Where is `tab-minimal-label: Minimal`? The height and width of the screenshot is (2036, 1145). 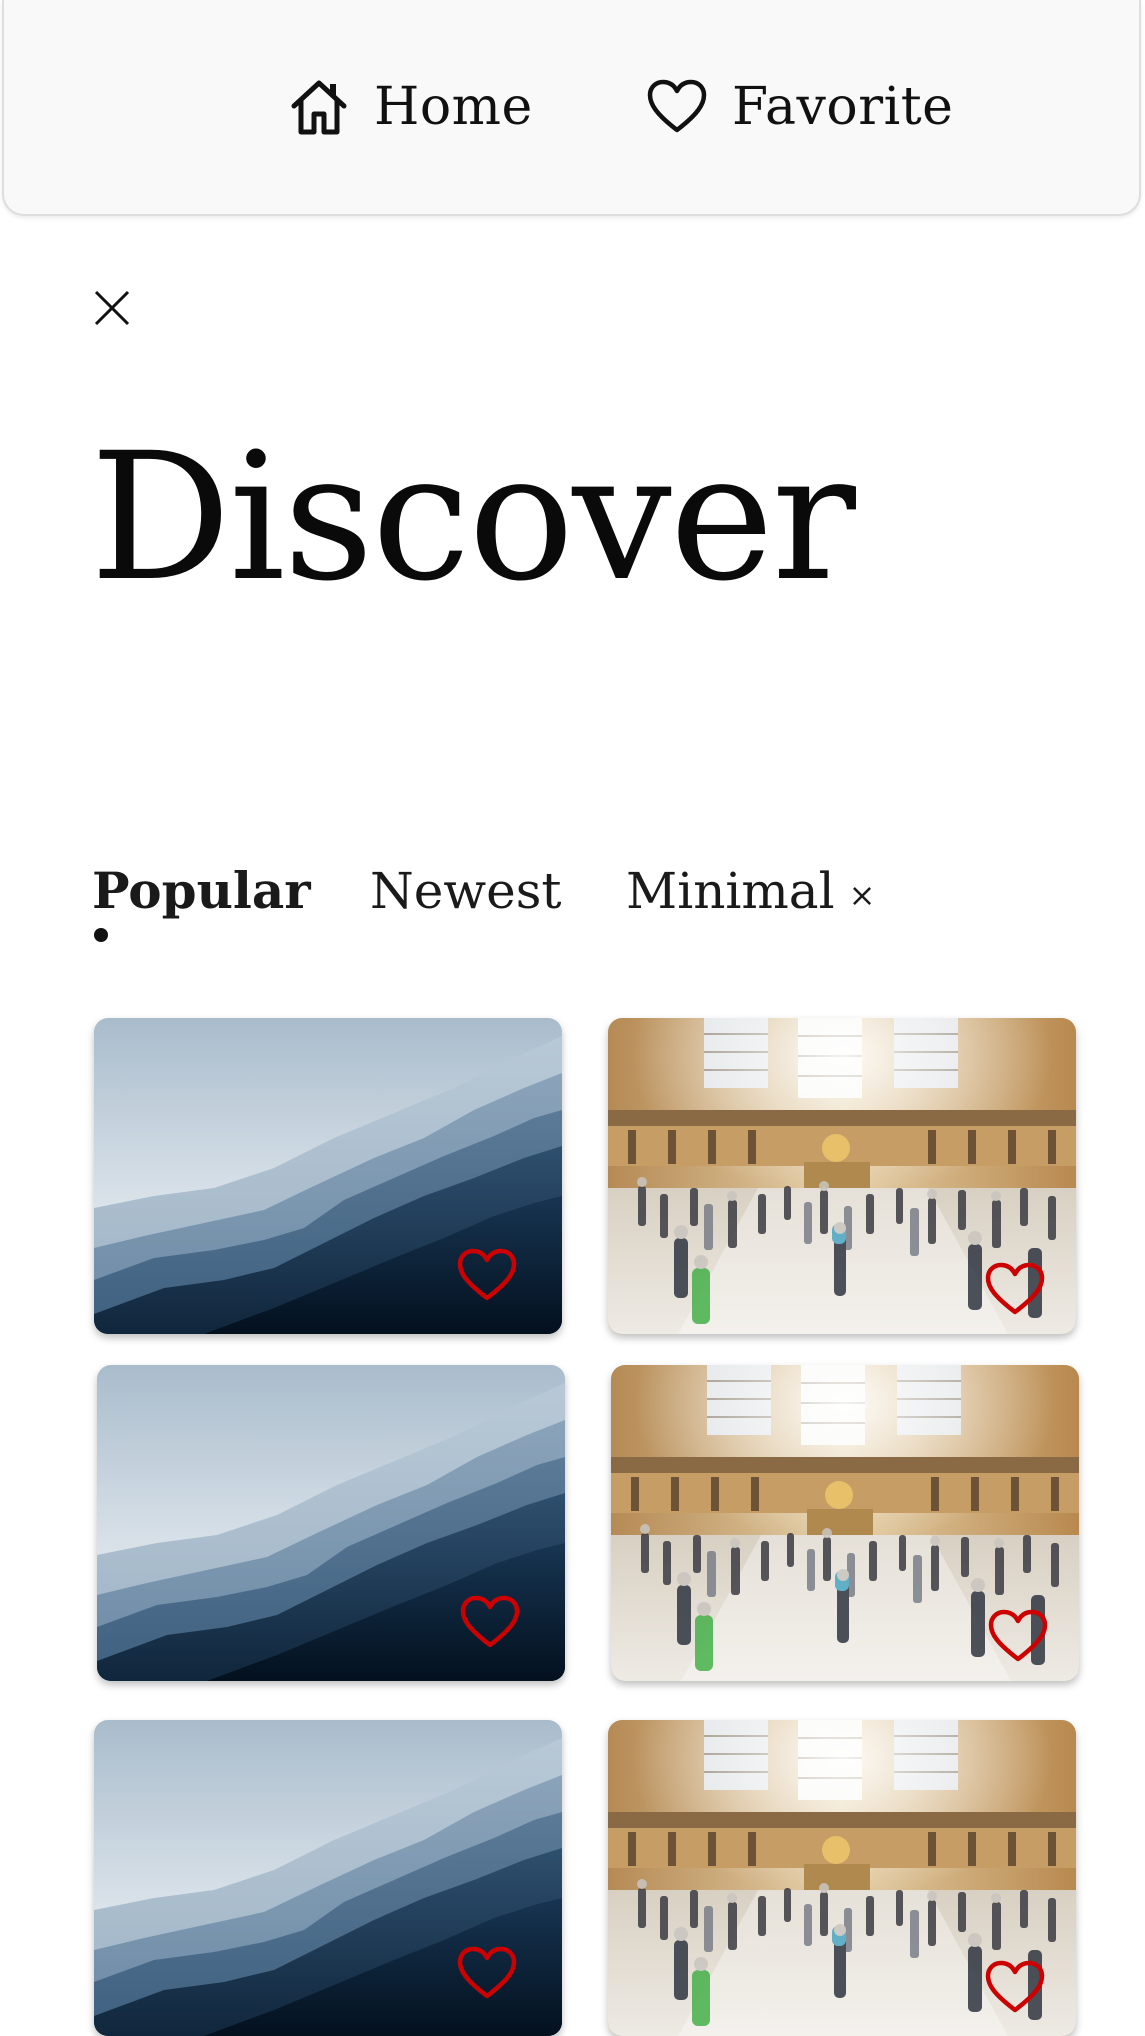 tab-minimal-label: Minimal is located at coordinates (730, 891).